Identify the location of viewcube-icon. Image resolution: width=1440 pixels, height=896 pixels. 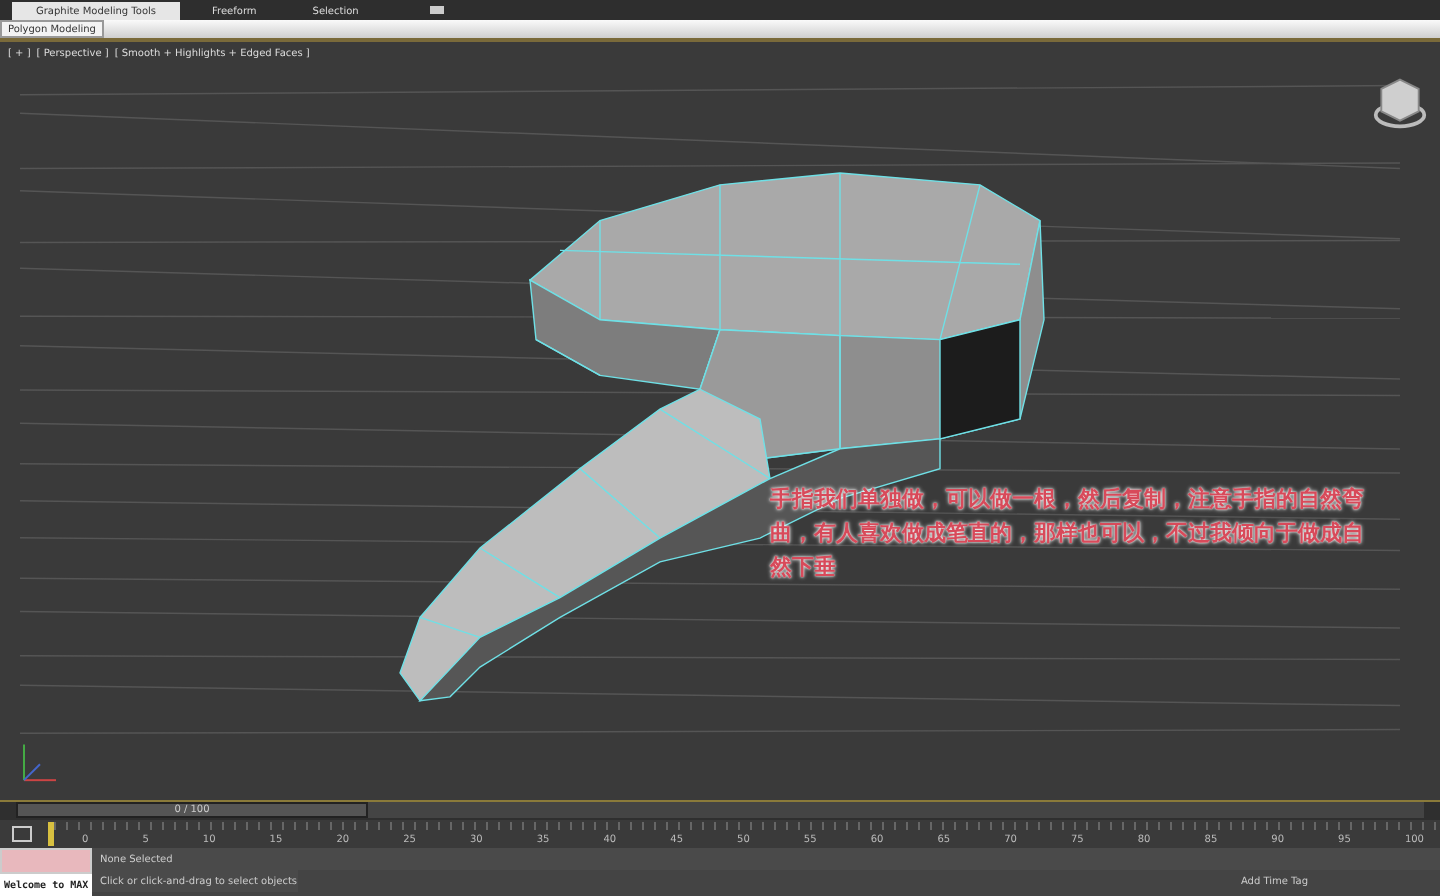
(1400, 102).